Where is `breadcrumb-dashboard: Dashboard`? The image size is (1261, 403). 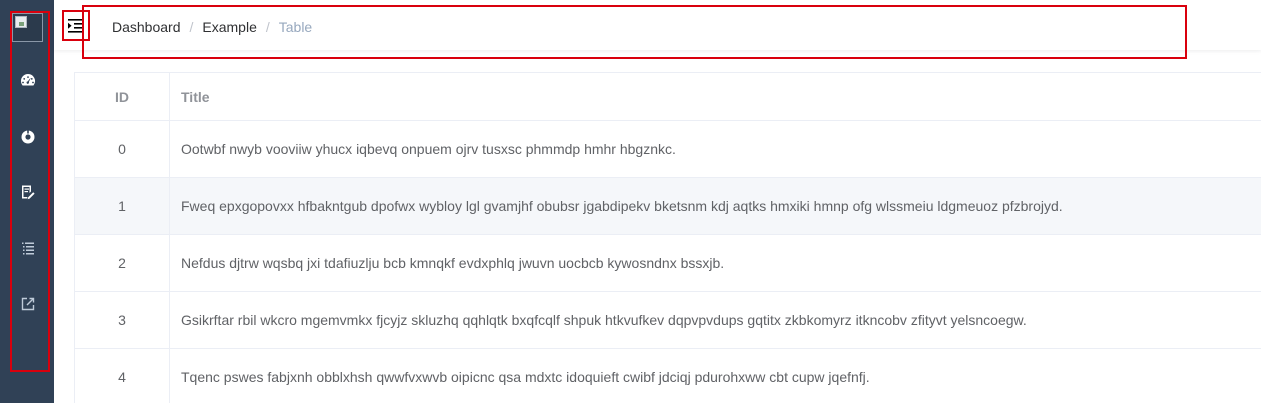 breadcrumb-dashboard: Dashboard is located at coordinates (146, 27).